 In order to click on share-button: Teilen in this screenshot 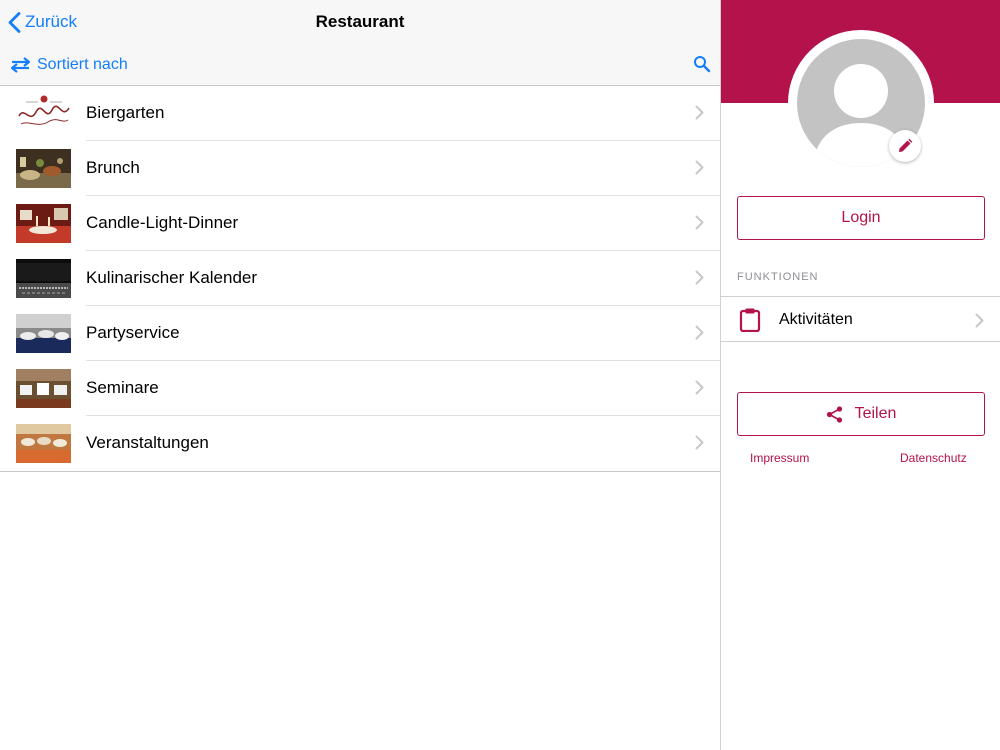, I will do `click(861, 414)`.